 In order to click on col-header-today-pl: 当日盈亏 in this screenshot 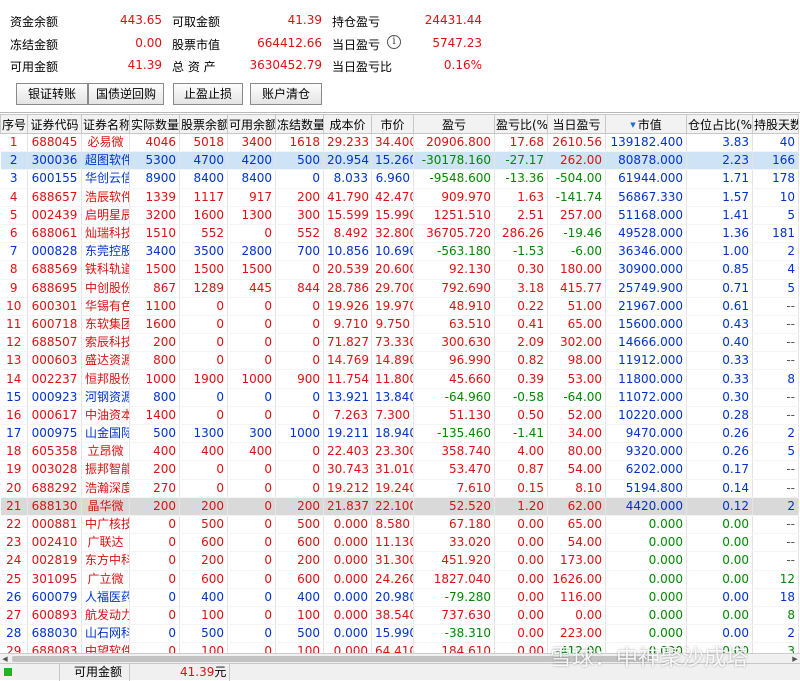, I will do `click(576, 124)`.